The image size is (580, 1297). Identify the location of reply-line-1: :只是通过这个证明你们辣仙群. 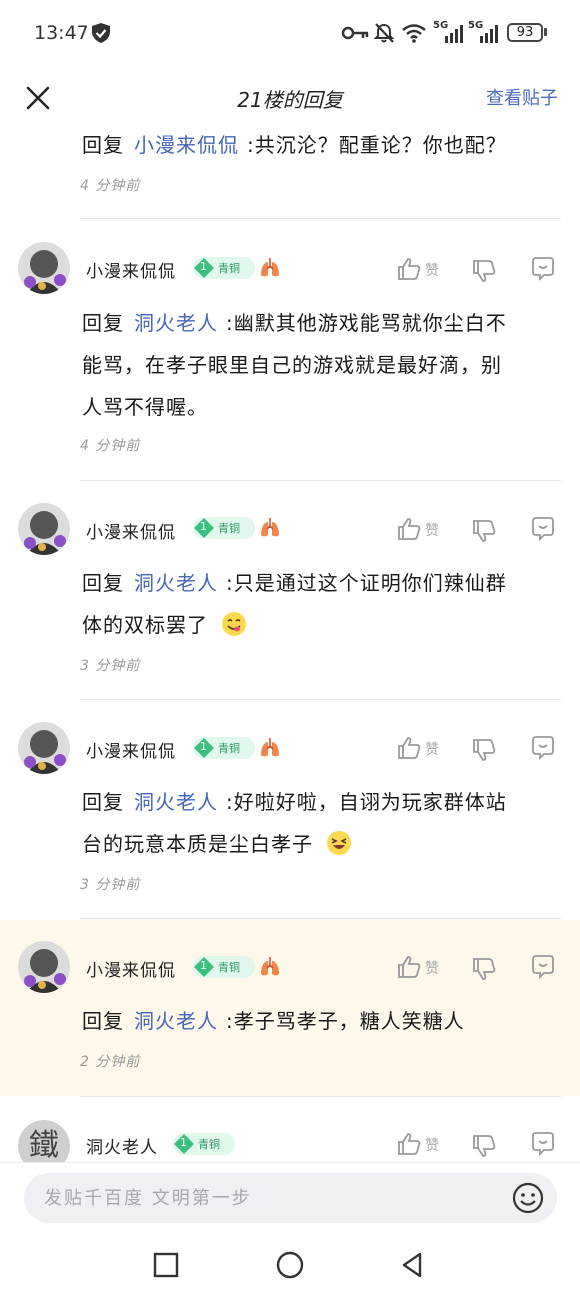
(366, 583).